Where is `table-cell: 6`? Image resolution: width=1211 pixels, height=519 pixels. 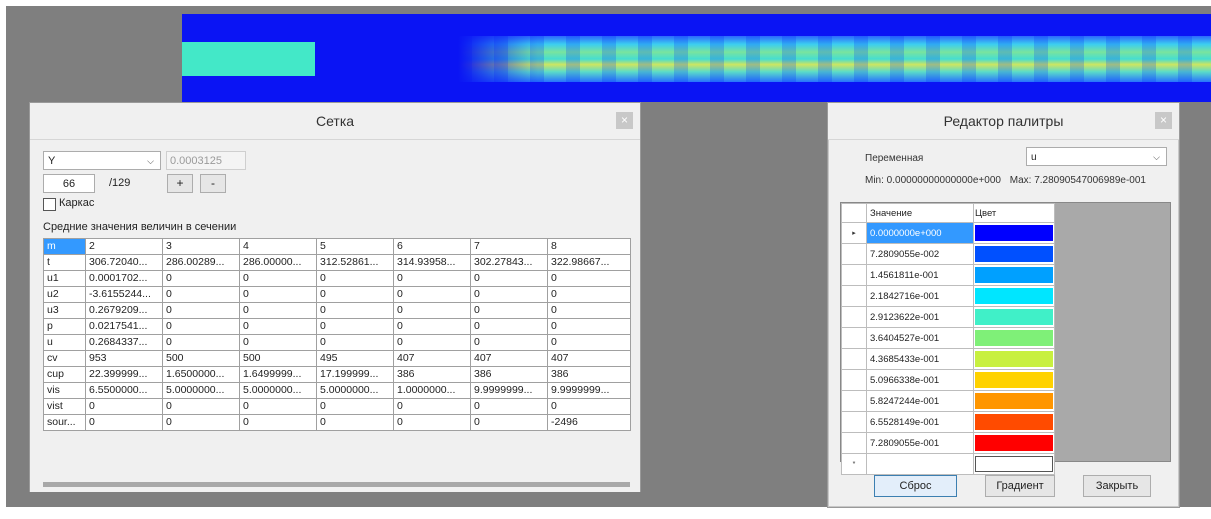 table-cell: 6 is located at coordinates (432, 246).